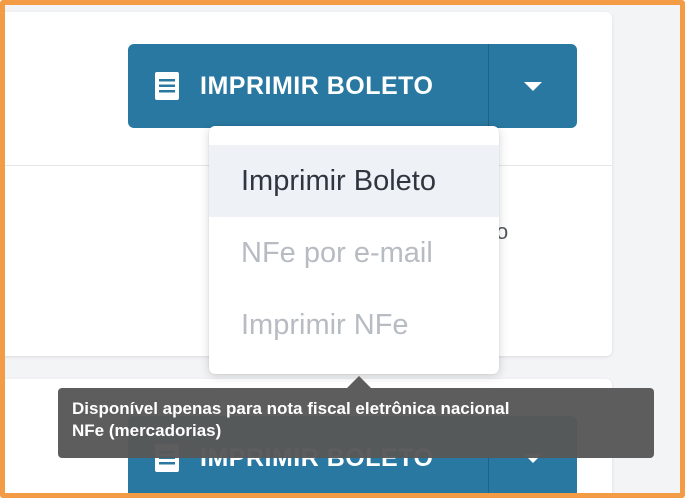  What do you see at coordinates (317, 85) in the screenshot?
I see `print-boleto-label: IMPRIMIR BOLETO` at bounding box center [317, 85].